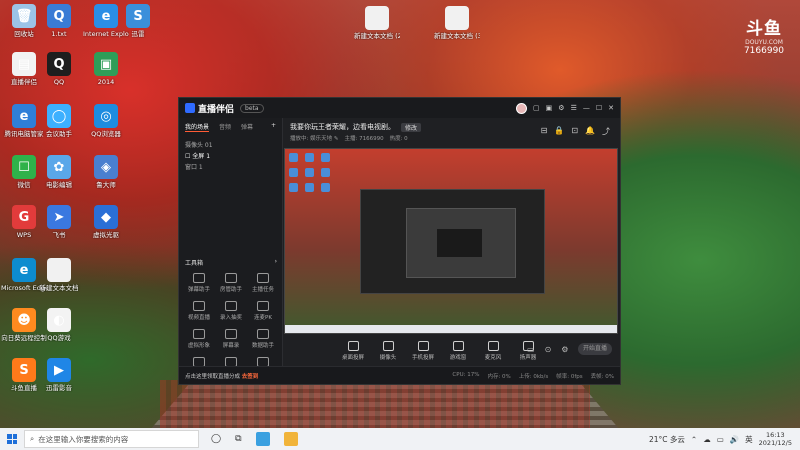 This screenshot has width=800, height=450. What do you see at coordinates (106, 64) in the screenshot?
I see `app-icon: ▣` at bounding box center [106, 64].